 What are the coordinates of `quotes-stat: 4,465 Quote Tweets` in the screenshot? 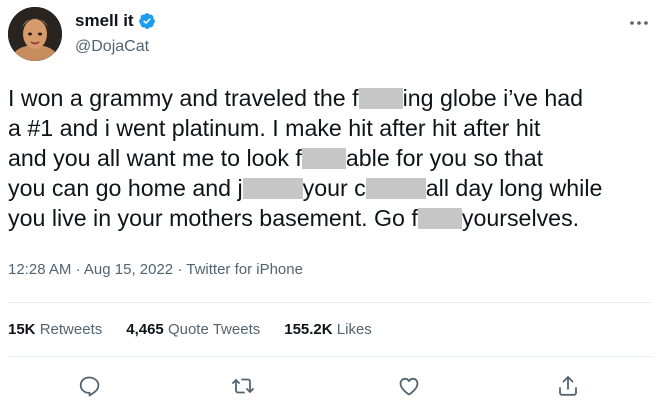 It's located at (193, 329).